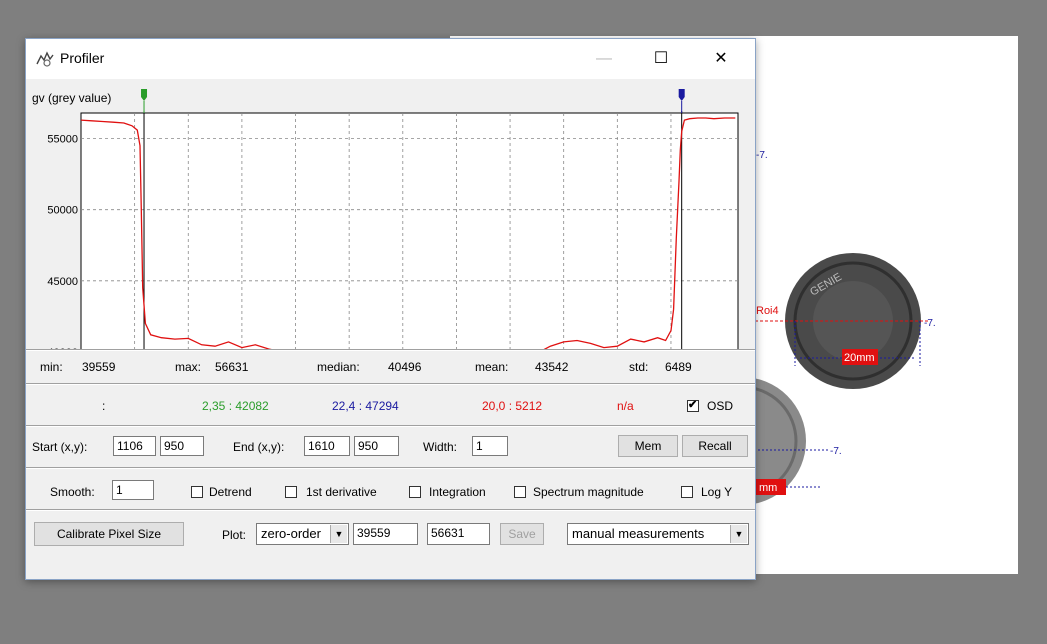  I want to click on mean-label: mean:, so click(492, 367).